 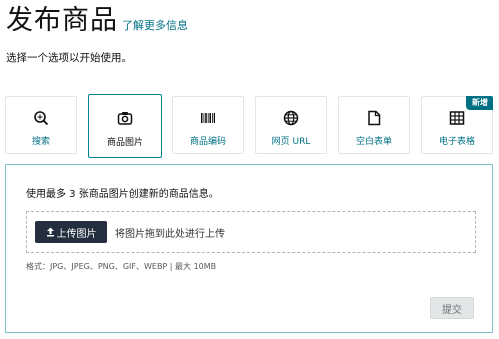 I want to click on format-info: 格式：JPG、JPEG、PNG、GIF、WEBP | 最大 10MB, so click(x=121, y=266).